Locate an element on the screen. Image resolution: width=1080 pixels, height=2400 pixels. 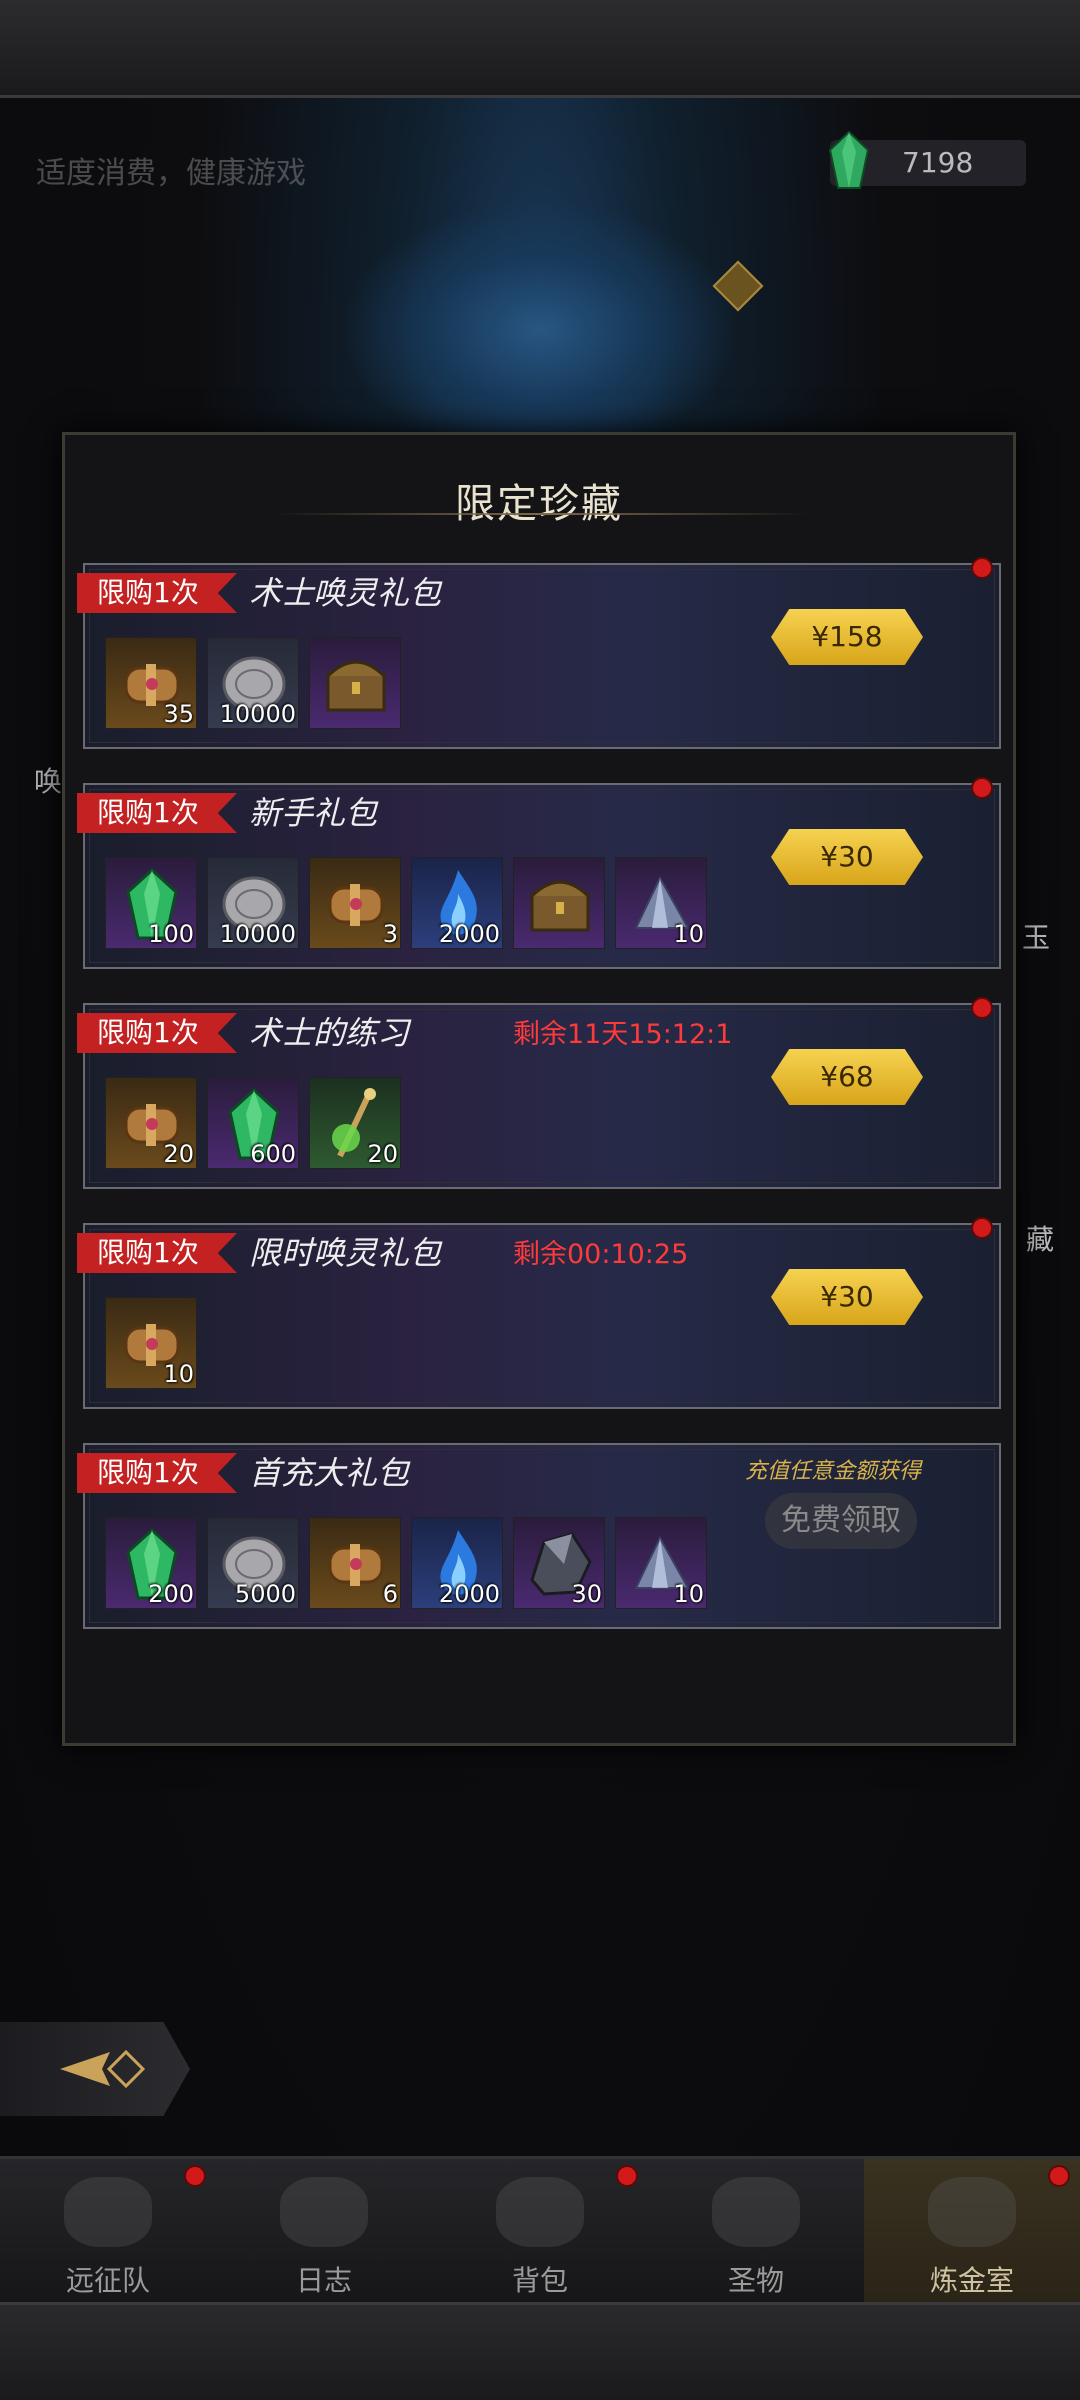
item-count: 3 is located at coordinates (390, 934).